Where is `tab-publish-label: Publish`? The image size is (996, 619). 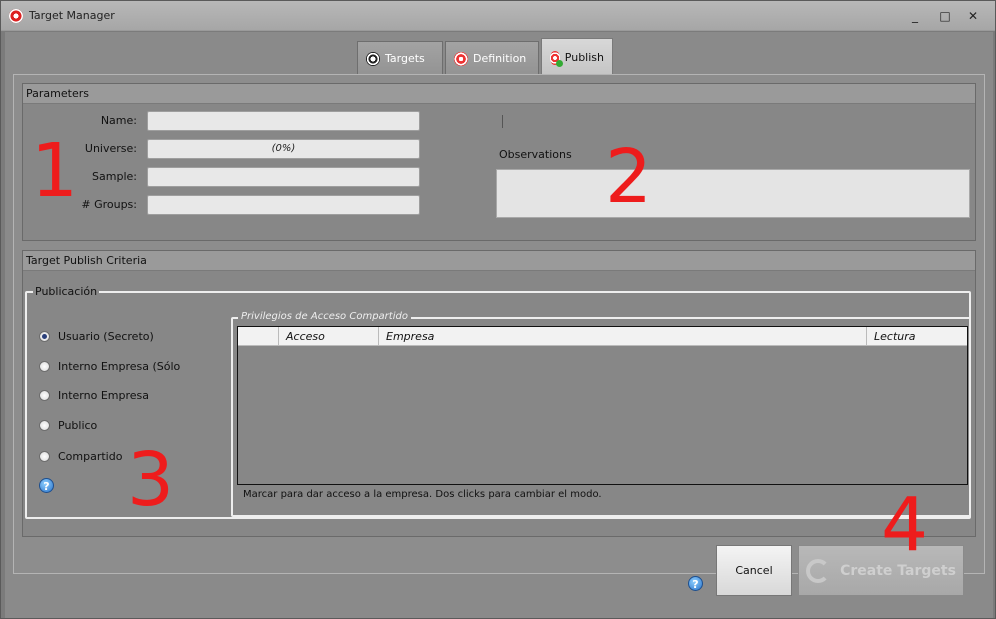
tab-publish-label: Publish is located at coordinates (584, 57).